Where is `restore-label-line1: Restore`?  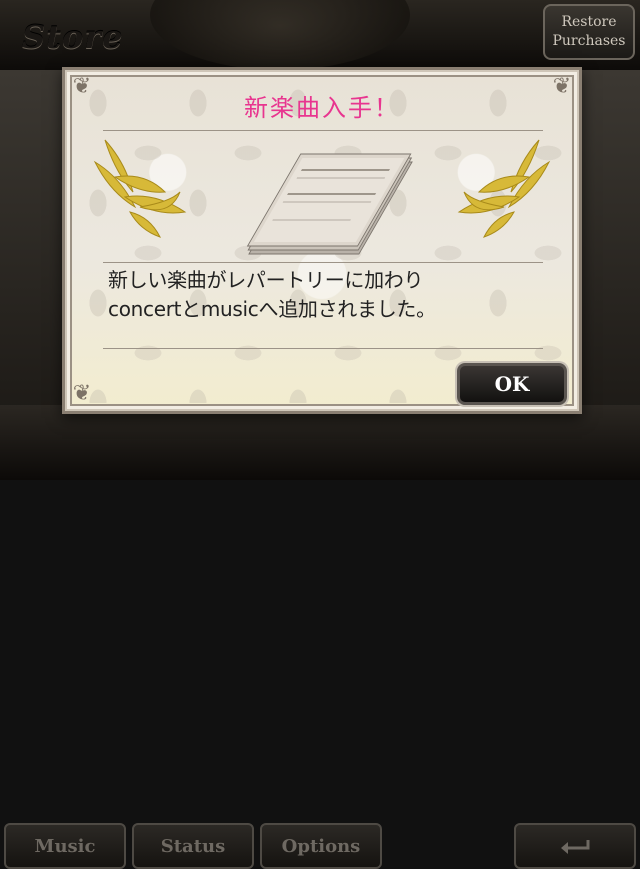
restore-label-line1: Restore is located at coordinates (589, 22).